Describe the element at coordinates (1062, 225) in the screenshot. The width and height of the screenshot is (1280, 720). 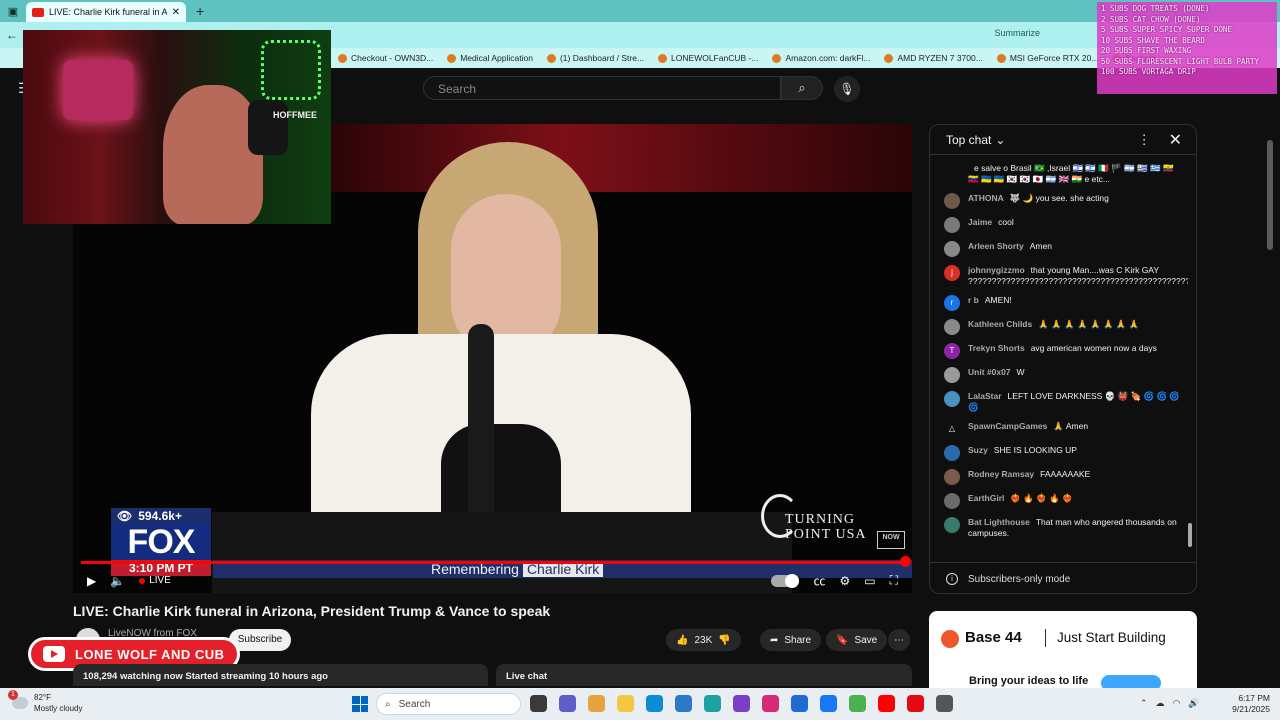
I see `chat-message: Jaime cool` at that location.